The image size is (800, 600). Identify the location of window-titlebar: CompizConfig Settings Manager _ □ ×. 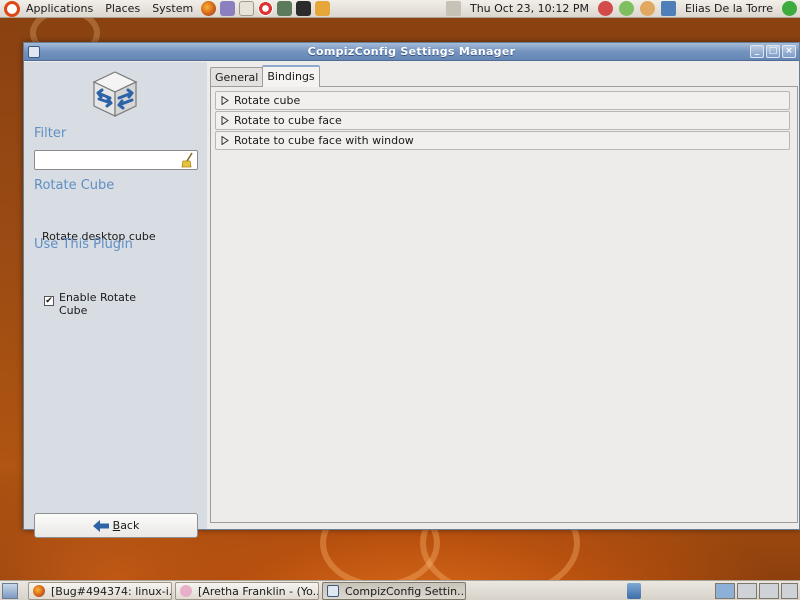
(411, 52).